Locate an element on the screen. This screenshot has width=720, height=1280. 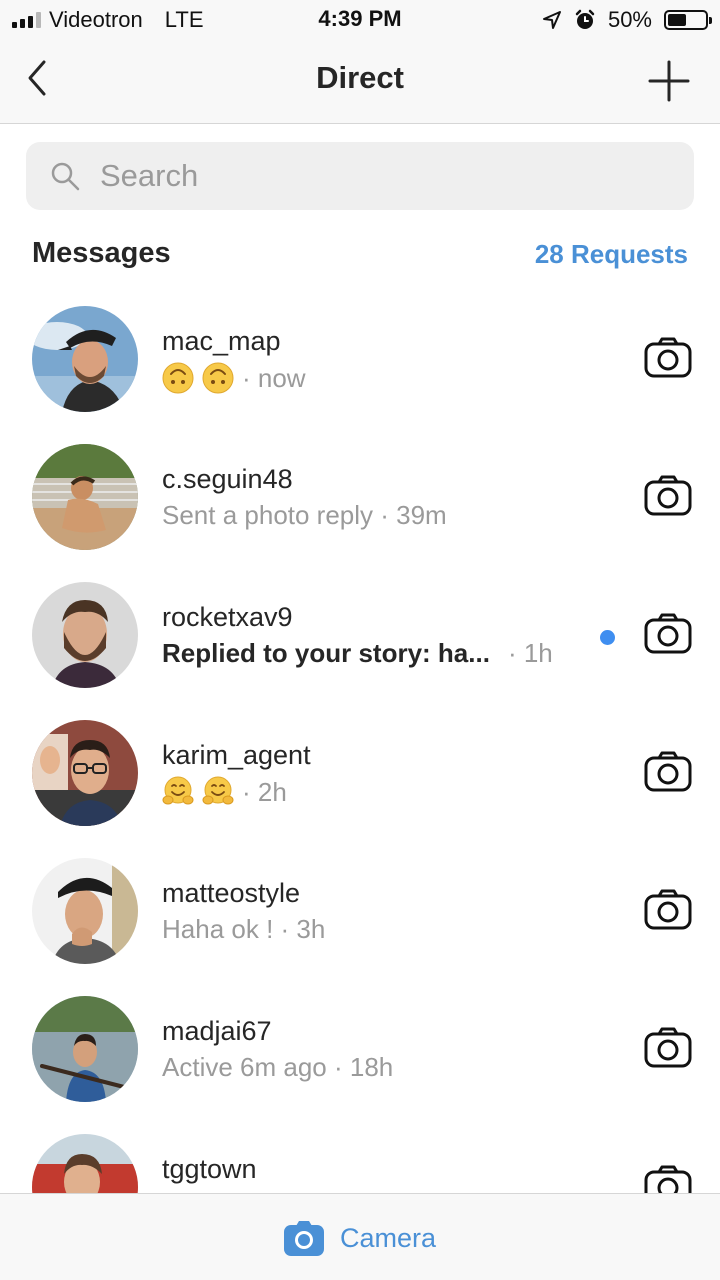
thread-row: karim_agent · 2h is located at coordinates (360, 771).